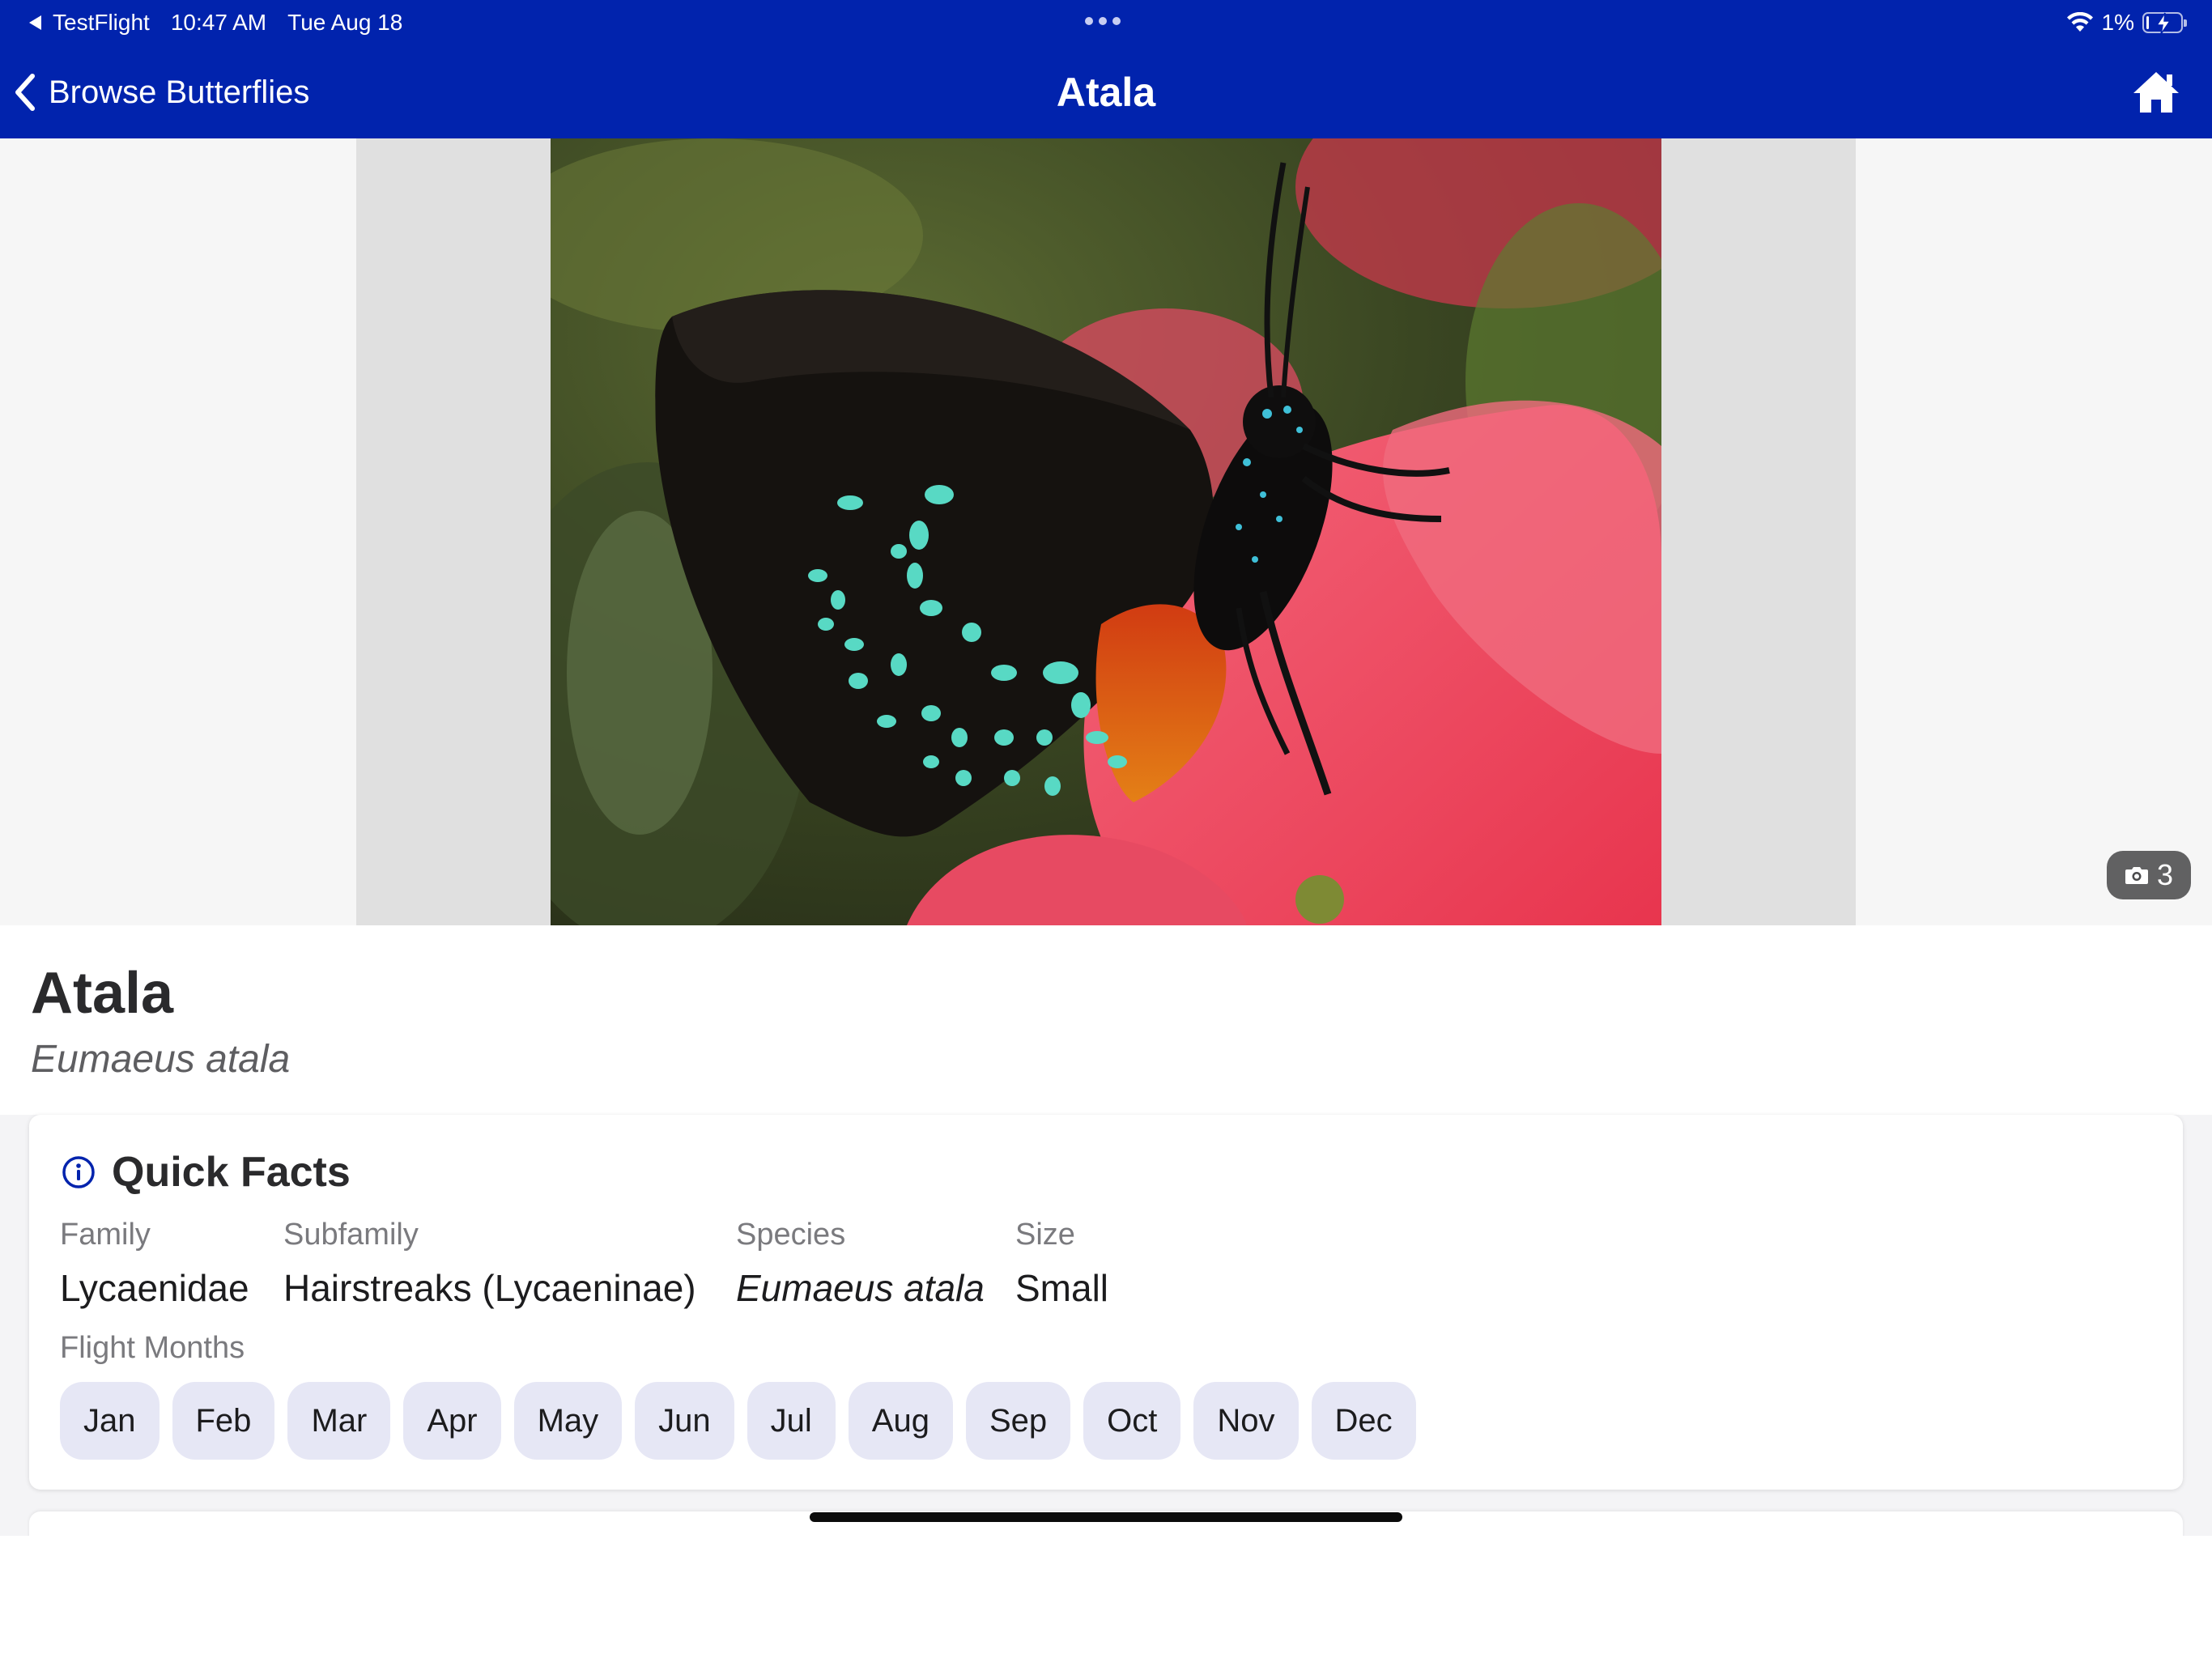 The height and width of the screenshot is (1658, 2212). I want to click on camera-icon, so click(2136, 875).